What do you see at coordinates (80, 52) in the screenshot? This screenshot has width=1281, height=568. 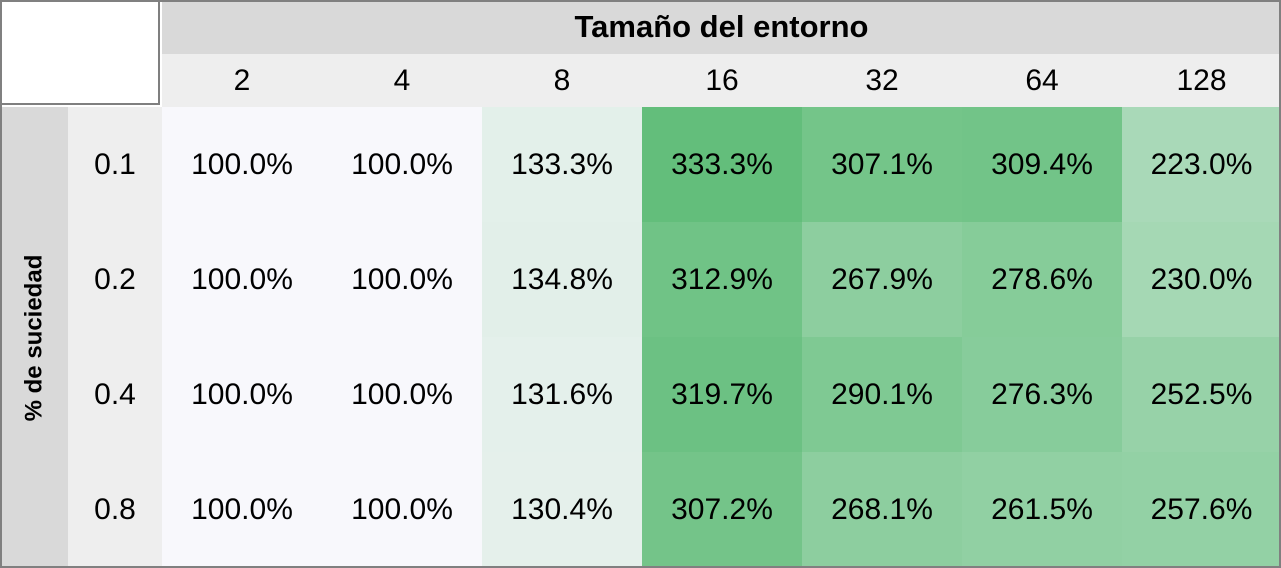 I see `corner-cell` at bounding box center [80, 52].